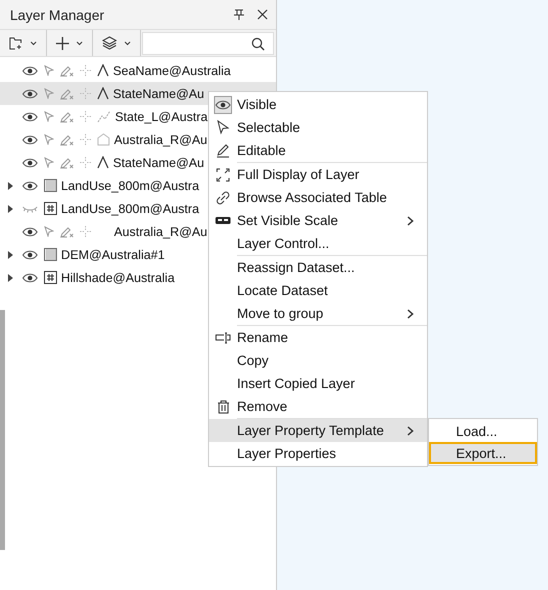  I want to click on menu-item: Locate Dataset, so click(318, 290).